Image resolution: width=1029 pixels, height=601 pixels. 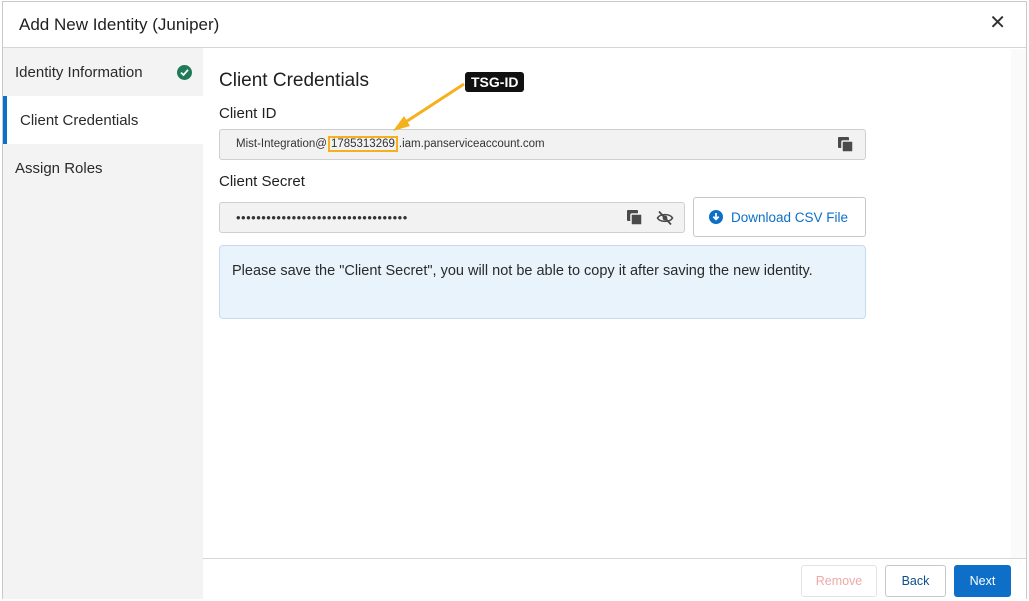 I want to click on close-icon: ✕, so click(x=997, y=23).